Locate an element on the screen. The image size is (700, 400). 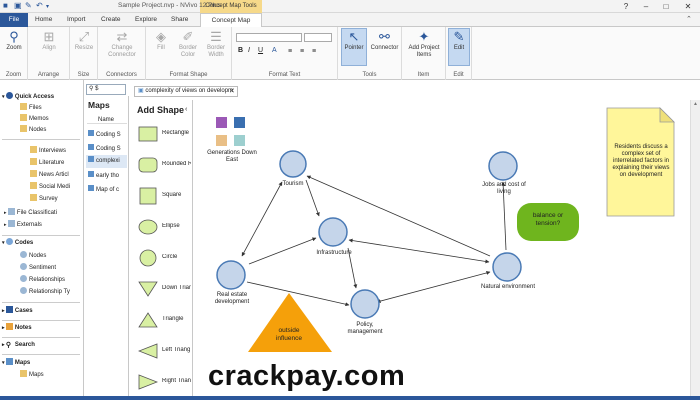
nav-item-file-classifications: ▸ File Classificati is located at coordinates (30, 213).